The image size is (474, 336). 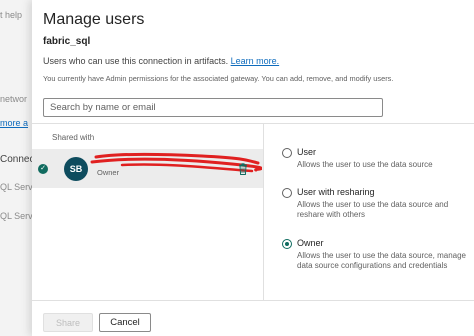 What do you see at coordinates (287, 153) in the screenshot?
I see `radio-user` at bounding box center [287, 153].